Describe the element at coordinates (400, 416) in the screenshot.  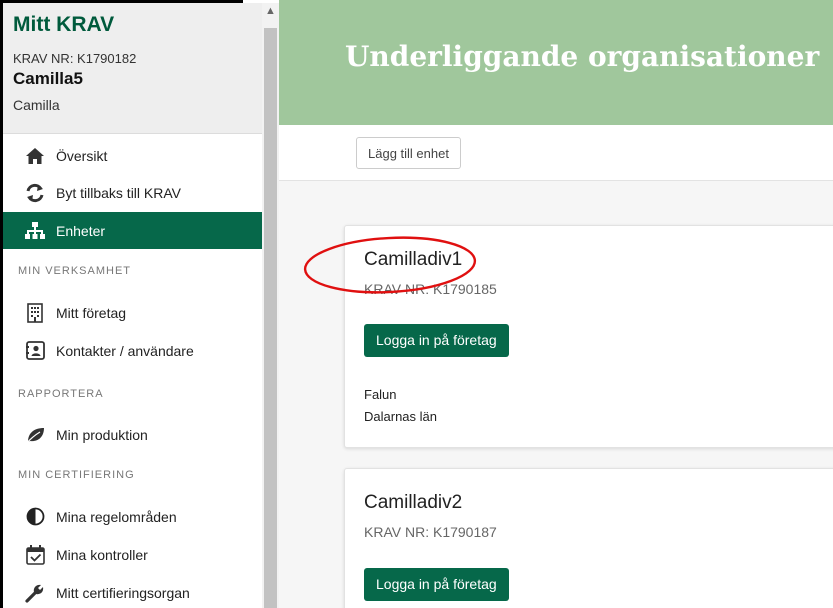
I see `unit-county: Dalarnas län` at that location.